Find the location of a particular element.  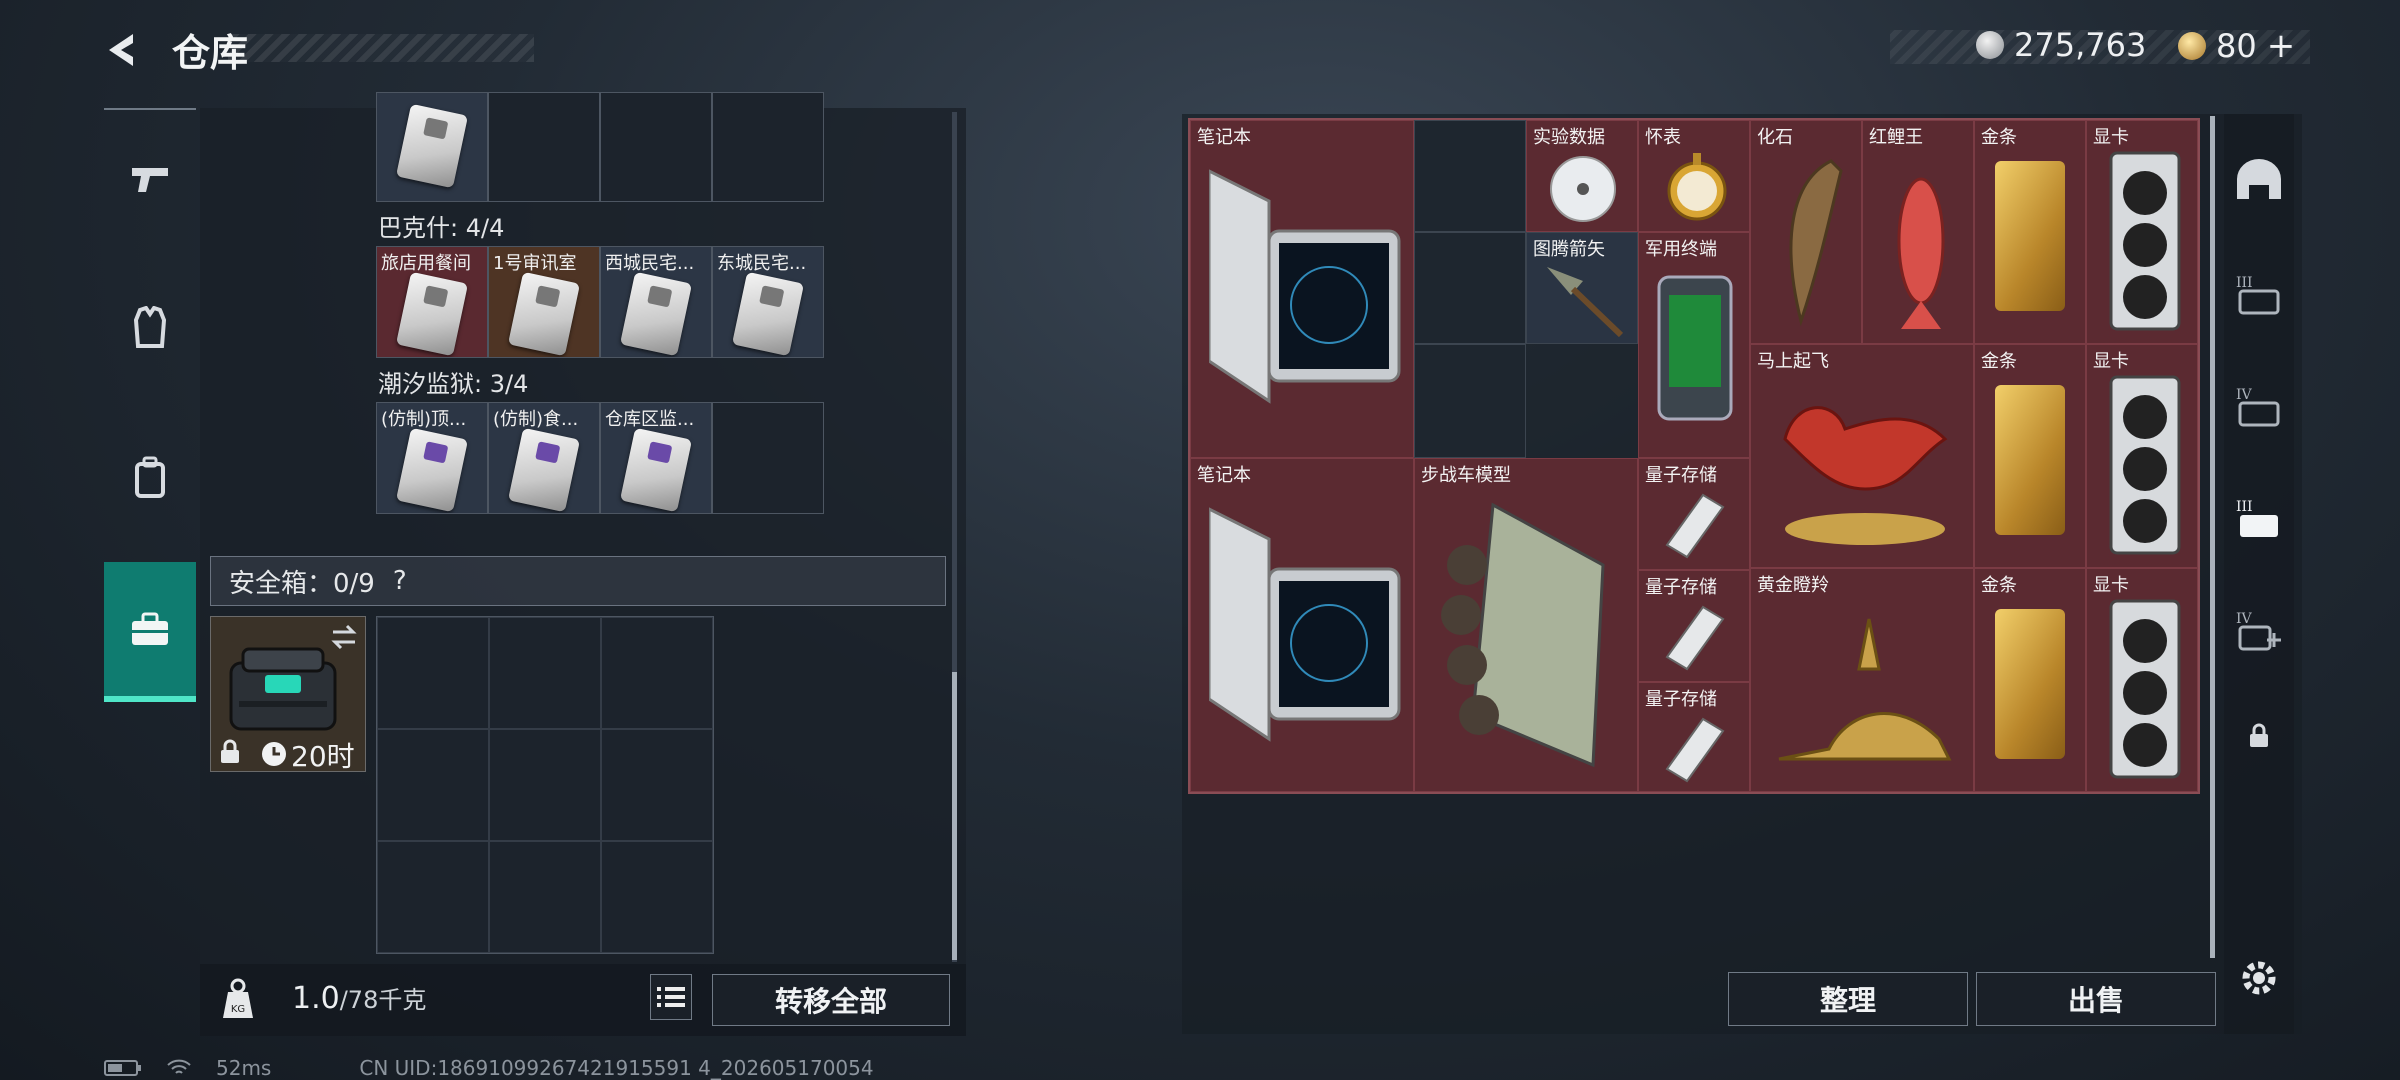

item-label: 显卡 is located at coordinates (2111, 585).